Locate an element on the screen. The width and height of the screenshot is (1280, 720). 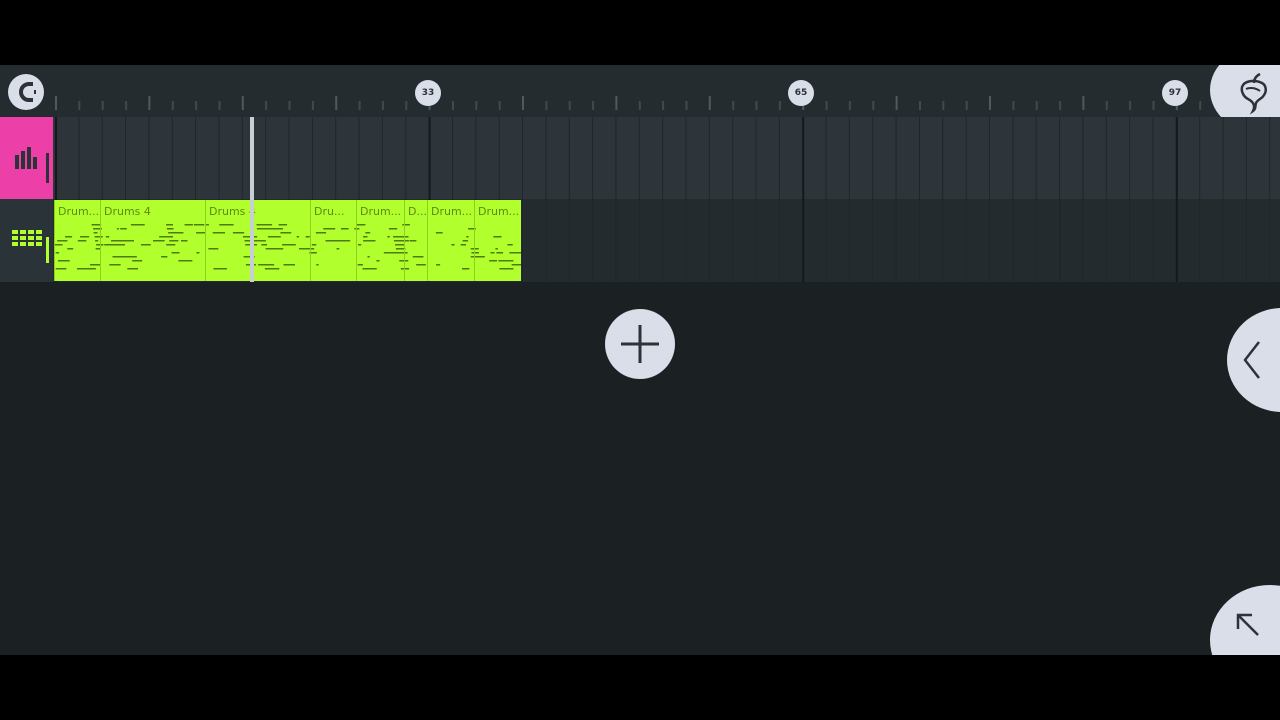
arrow-up-left-icon is located at coordinates (1247, 624).